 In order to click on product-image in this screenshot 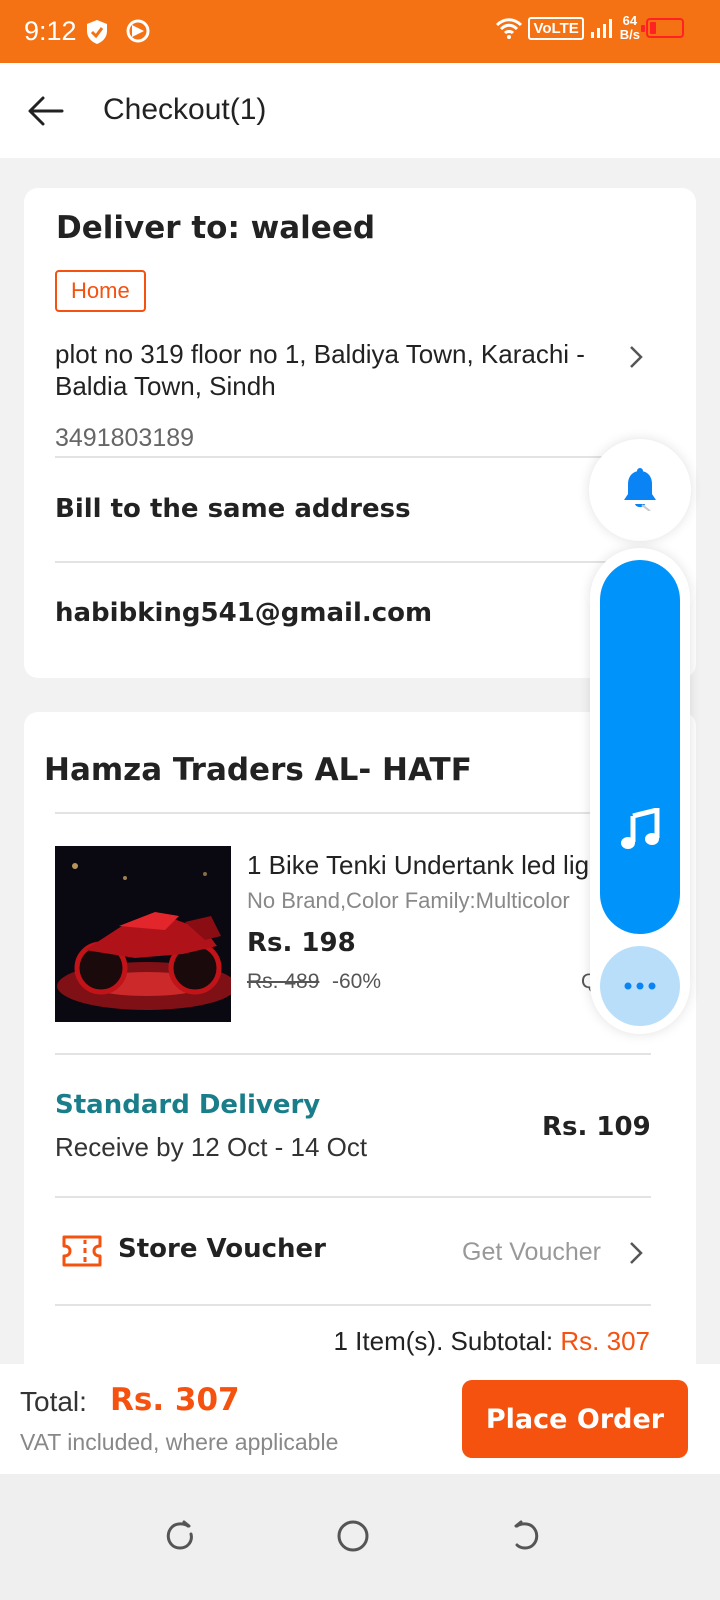, I will do `click(143, 934)`.